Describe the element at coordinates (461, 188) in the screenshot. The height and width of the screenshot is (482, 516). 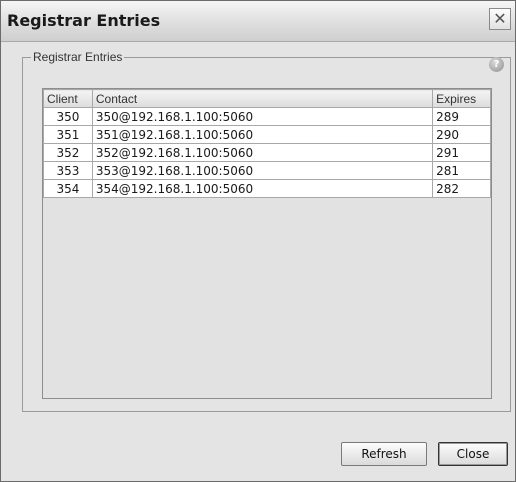
I see `cell-expires: 282` at that location.